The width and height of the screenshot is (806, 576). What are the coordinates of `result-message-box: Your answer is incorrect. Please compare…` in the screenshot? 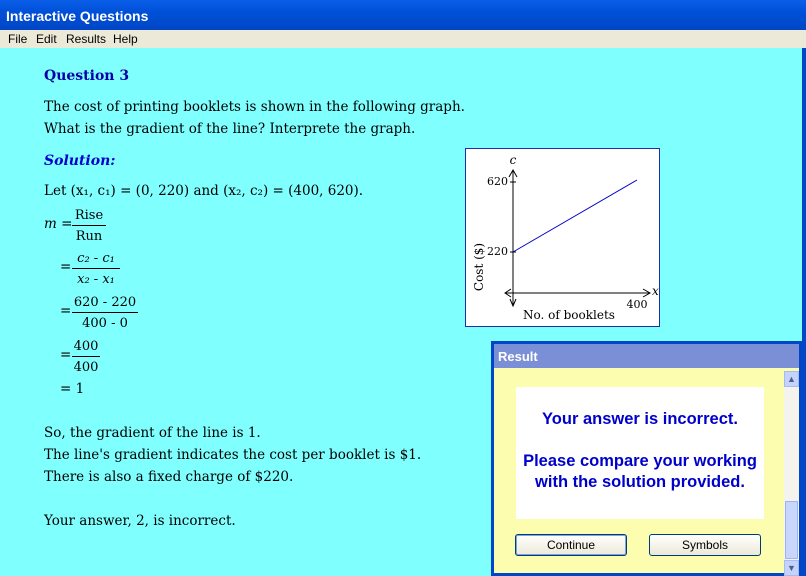 It's located at (640, 453).